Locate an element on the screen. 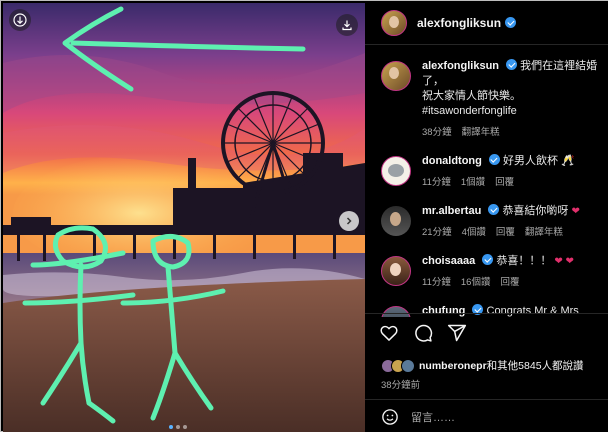  download-icon is located at coordinates (20, 20).